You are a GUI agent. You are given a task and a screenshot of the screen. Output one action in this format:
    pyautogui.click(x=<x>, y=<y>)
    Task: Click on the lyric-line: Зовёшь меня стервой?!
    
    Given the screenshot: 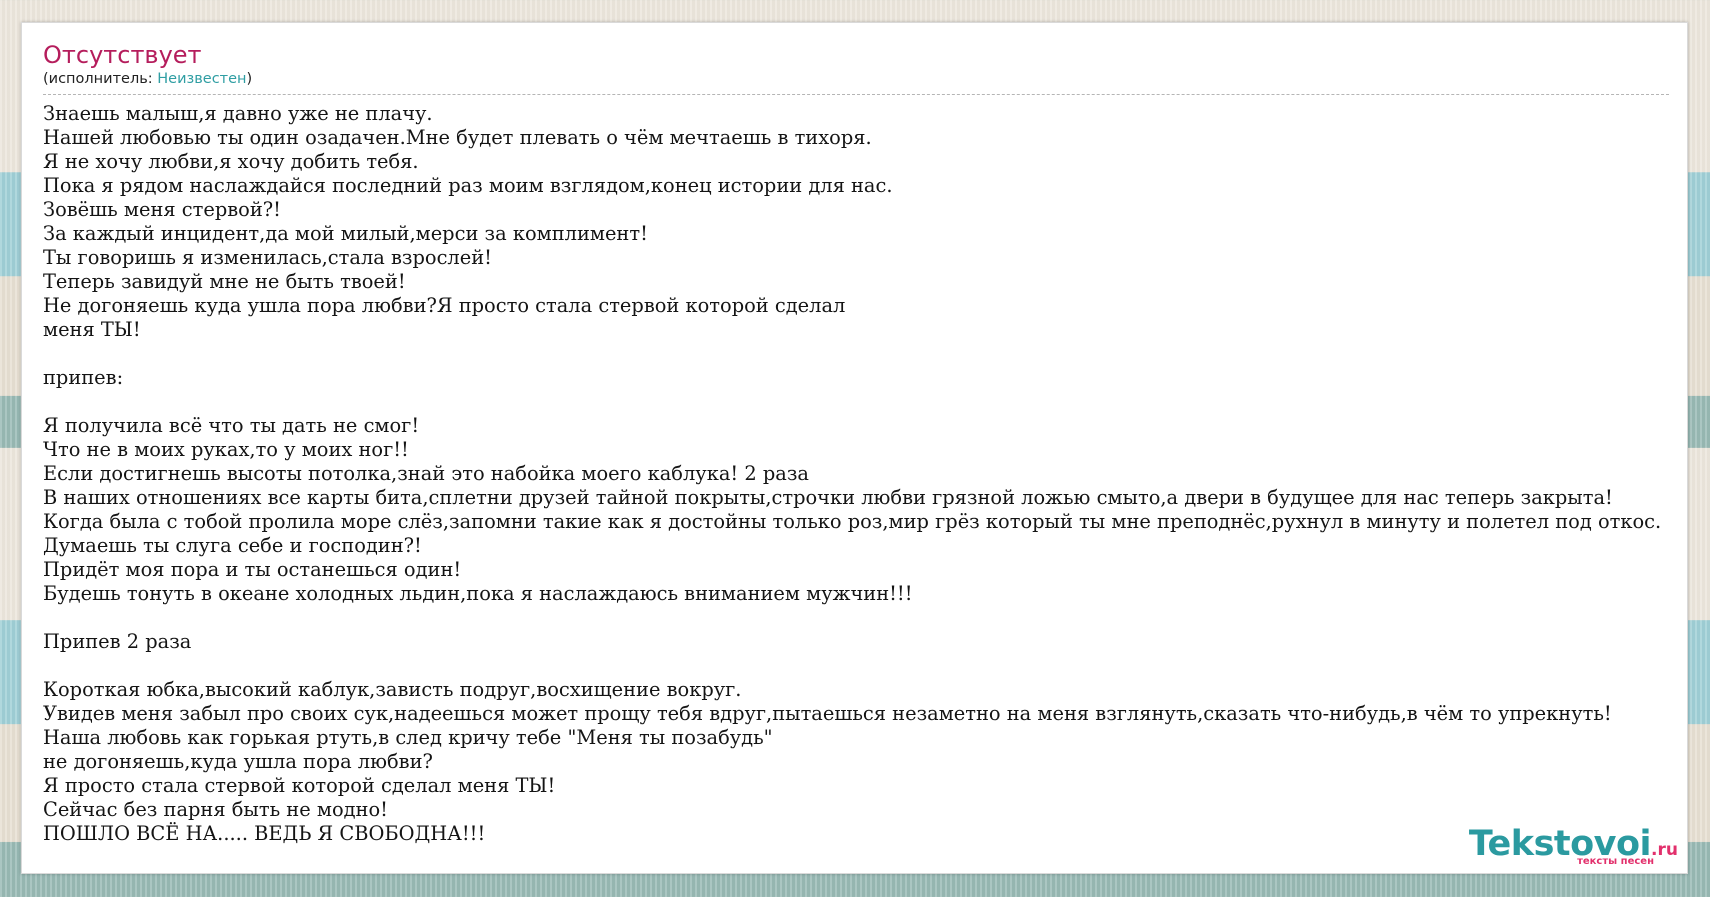 What is the action you would take?
    pyautogui.click(x=162, y=209)
    